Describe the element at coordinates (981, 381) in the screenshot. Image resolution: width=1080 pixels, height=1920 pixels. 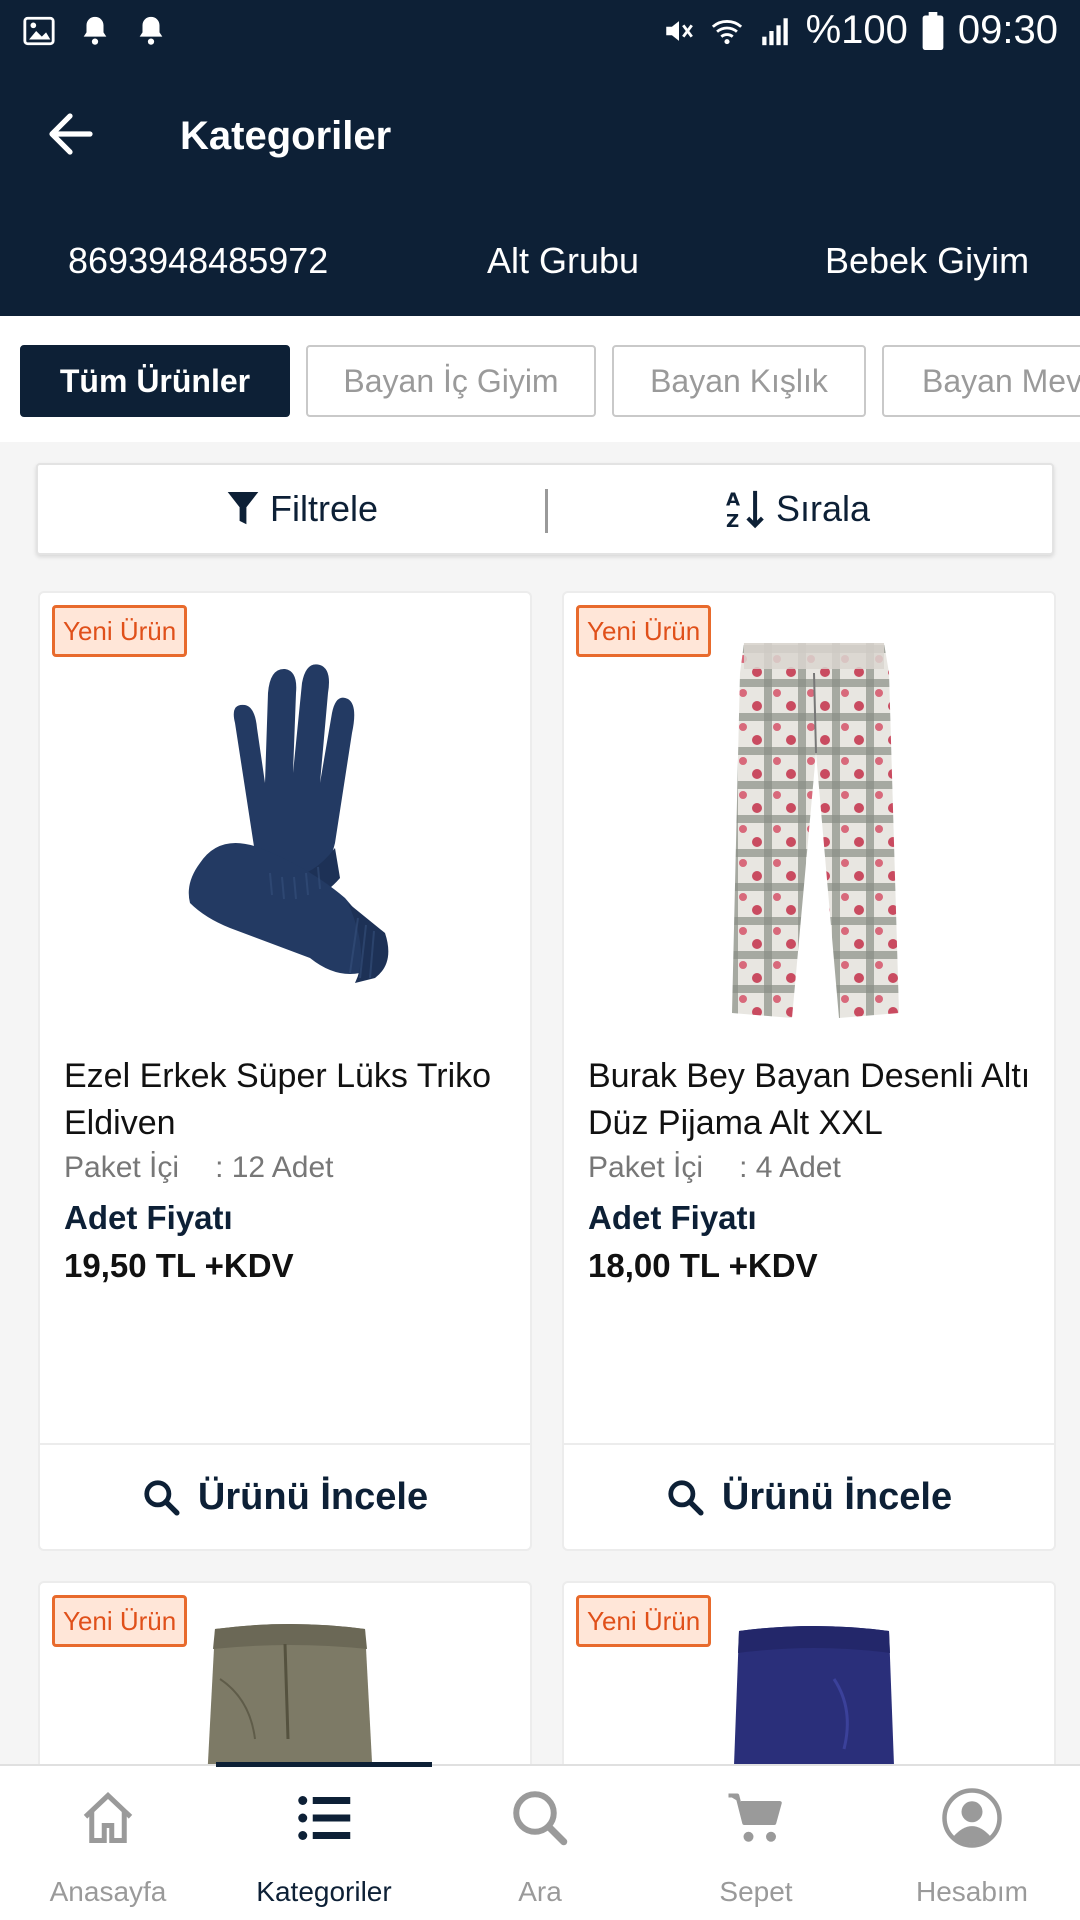
I see `tab-women-seasonal: Bayan Mev` at that location.